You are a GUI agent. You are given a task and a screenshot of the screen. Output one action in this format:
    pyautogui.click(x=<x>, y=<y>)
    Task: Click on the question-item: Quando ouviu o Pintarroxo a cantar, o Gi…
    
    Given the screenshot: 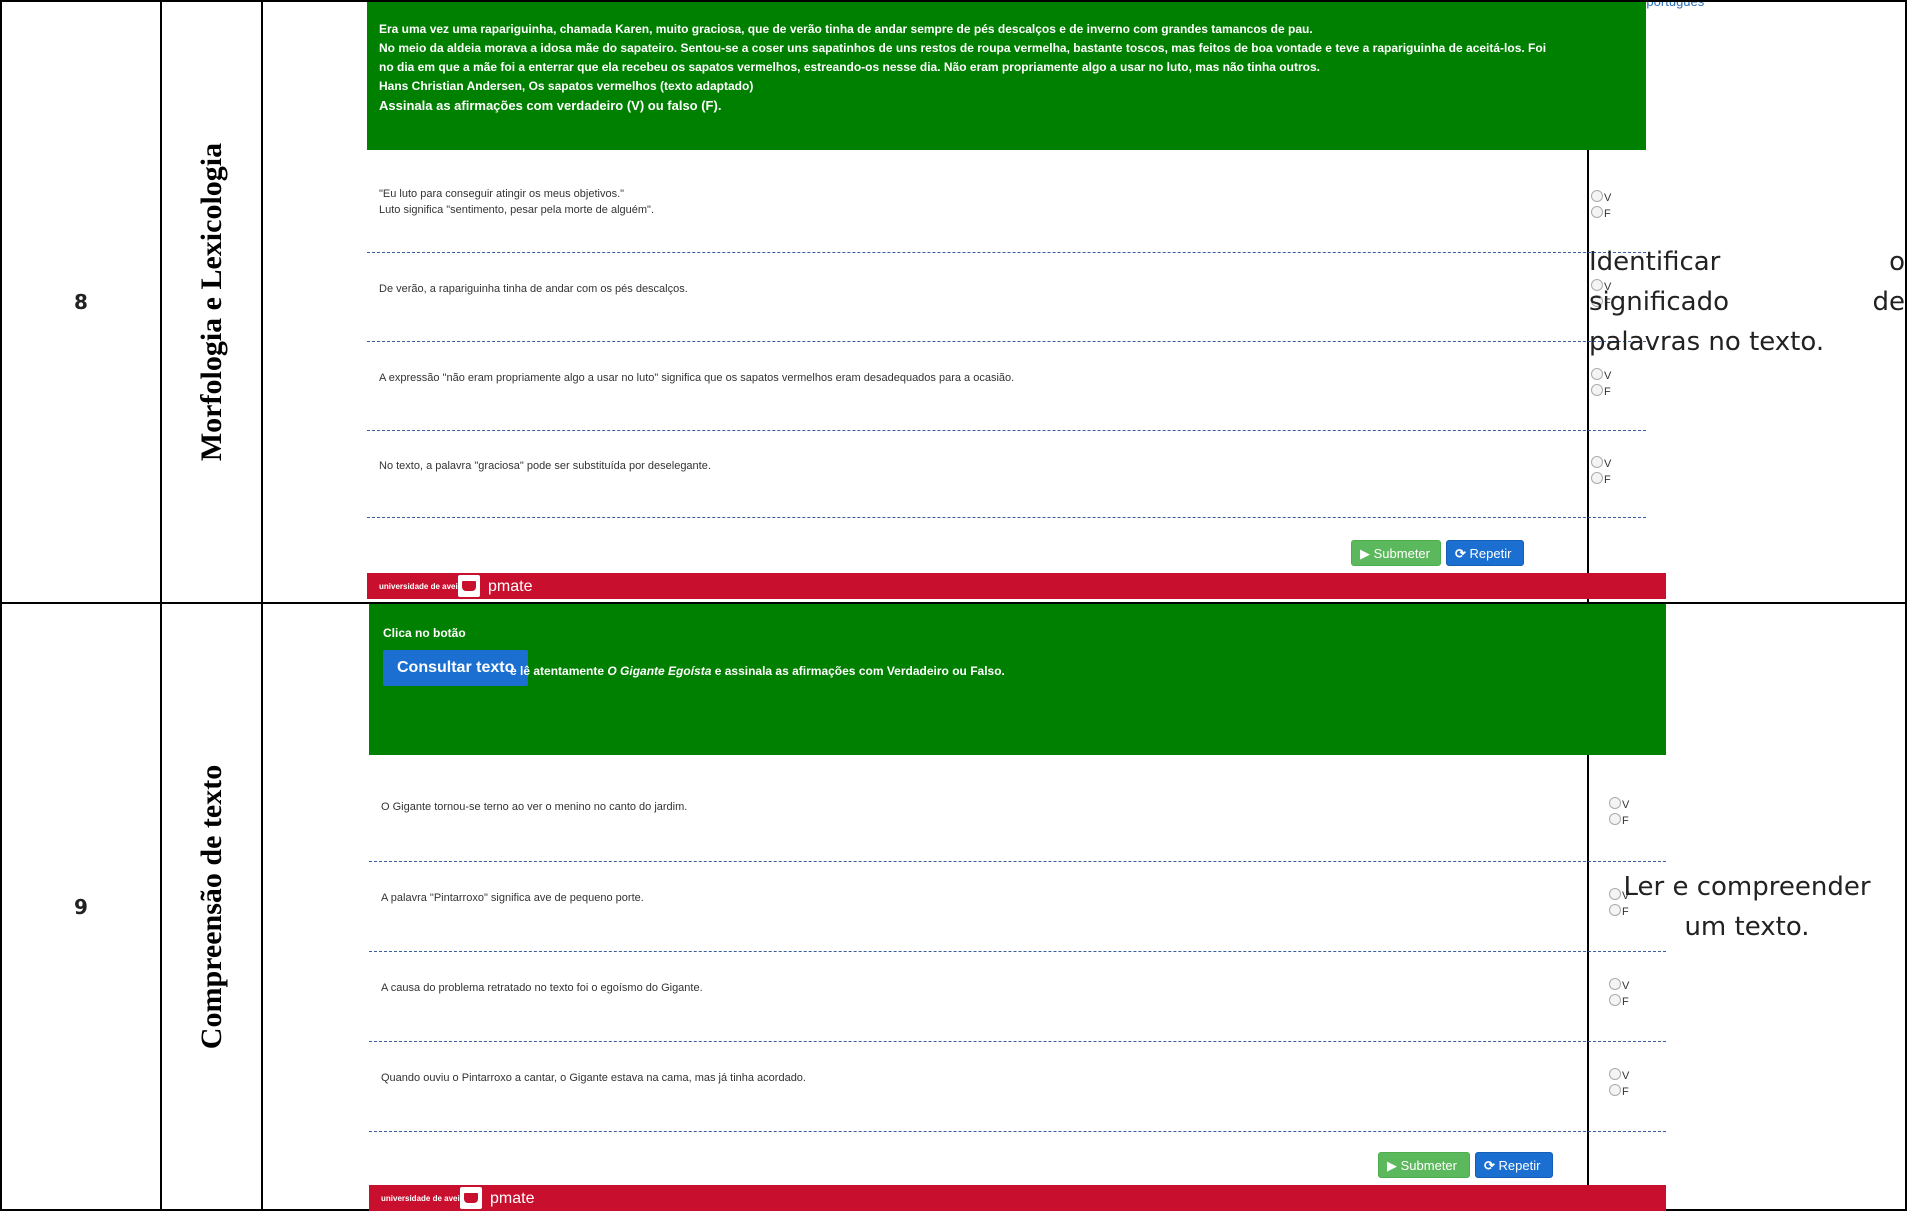 What is the action you would take?
    pyautogui.click(x=1017, y=1087)
    